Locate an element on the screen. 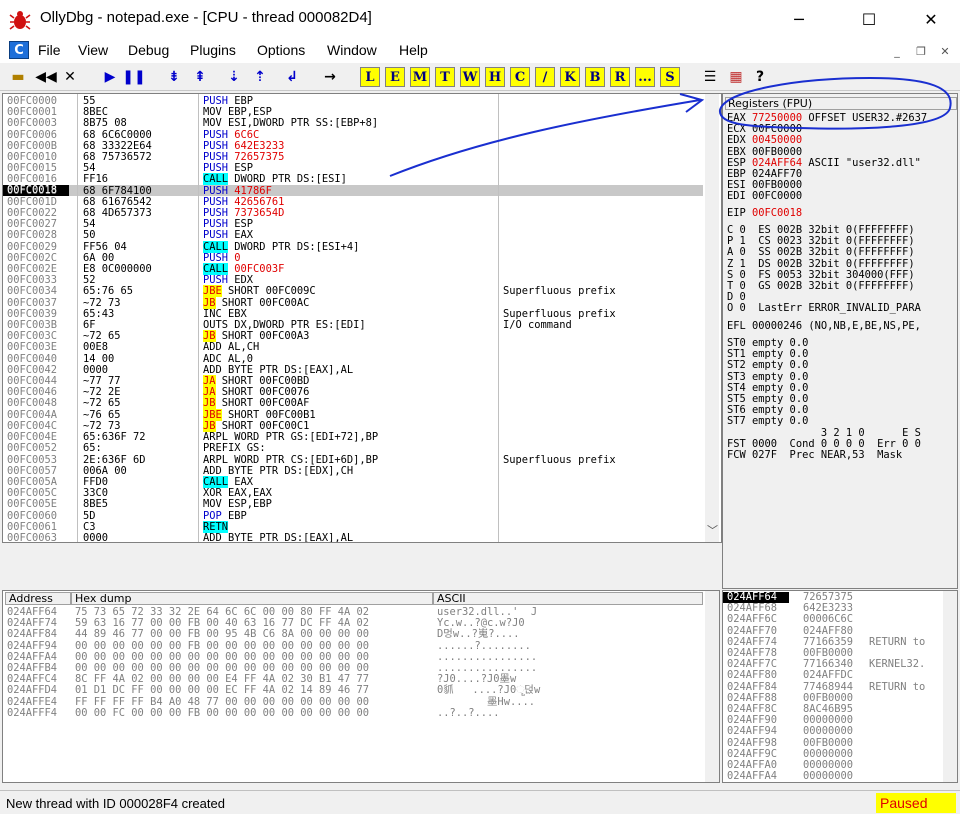 This screenshot has height=814, width=960. registers-header: Registers (FPU) is located at coordinates (841, 103).